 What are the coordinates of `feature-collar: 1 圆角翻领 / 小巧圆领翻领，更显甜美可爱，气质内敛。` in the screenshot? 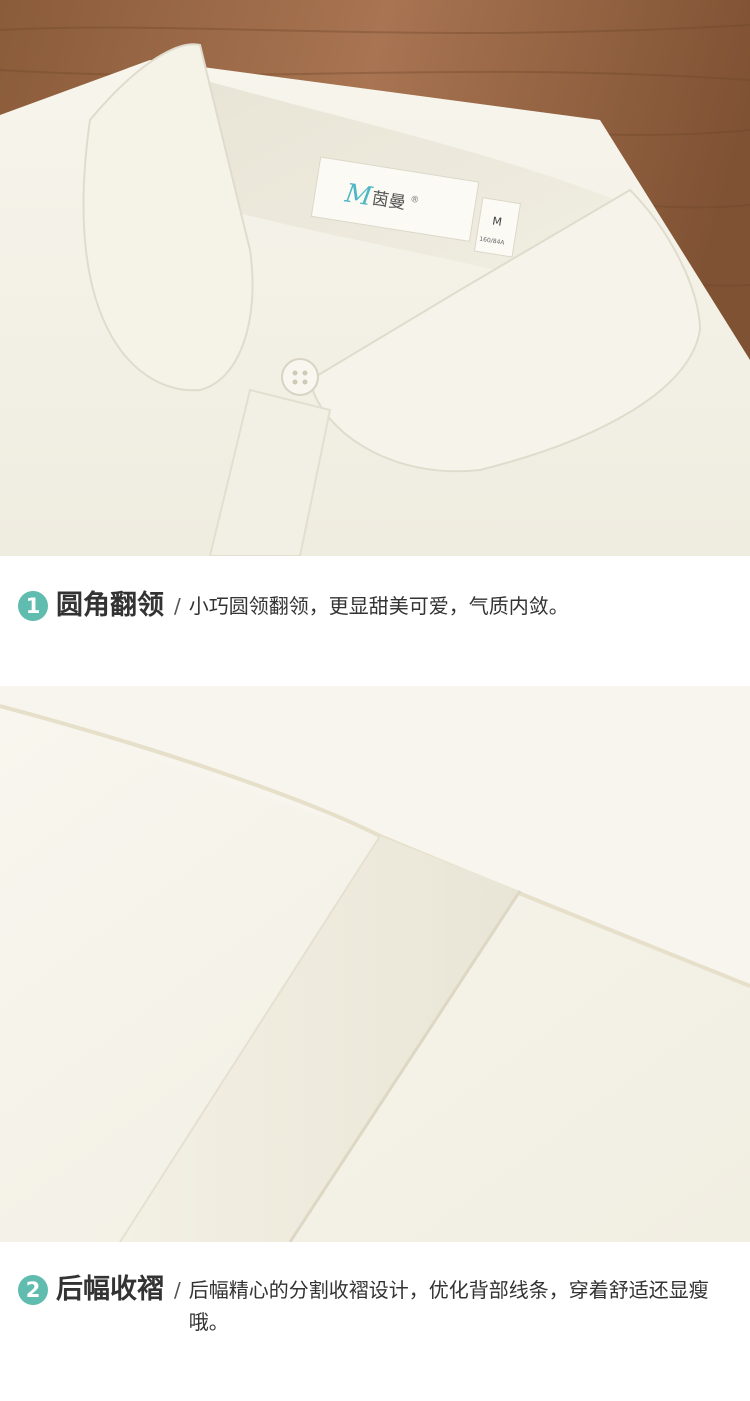 It's located at (378, 606).